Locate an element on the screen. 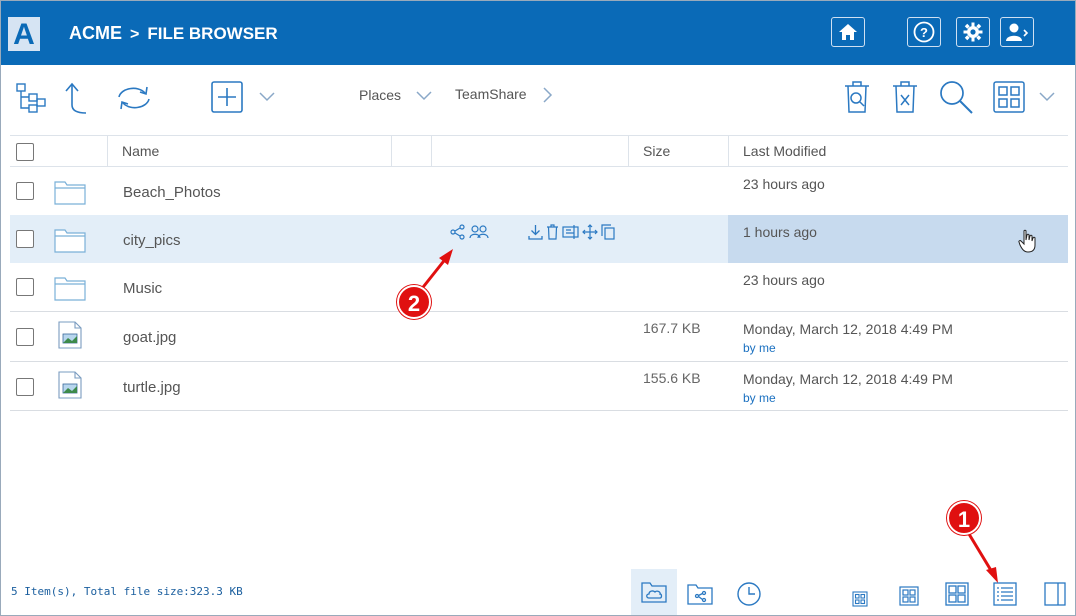  shared-folder-icon is located at coordinates (700, 594).